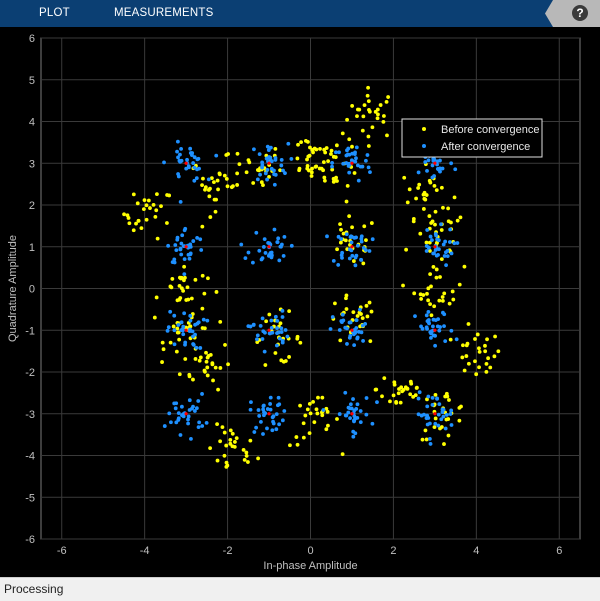 Image resolution: width=600 pixels, height=601 pixels. What do you see at coordinates (32, 290) in the screenshot?
I see `y-tick-label: 0` at bounding box center [32, 290].